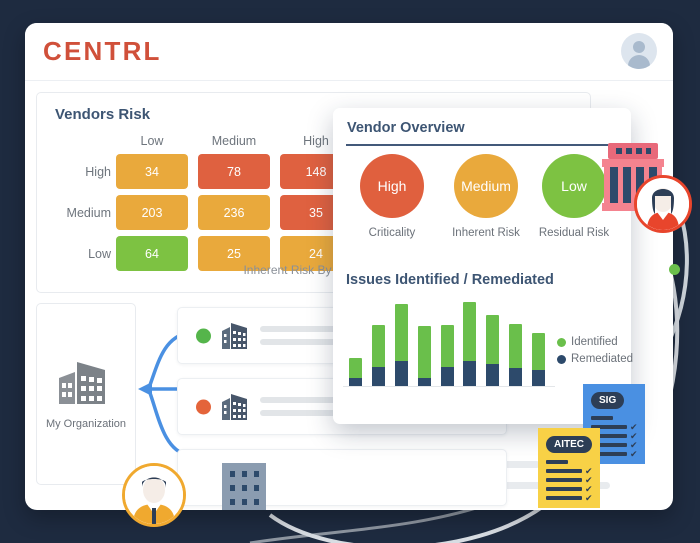  What do you see at coordinates (98, 171) in the screenshot?
I see `matrix-row-label: High` at bounding box center [98, 171].